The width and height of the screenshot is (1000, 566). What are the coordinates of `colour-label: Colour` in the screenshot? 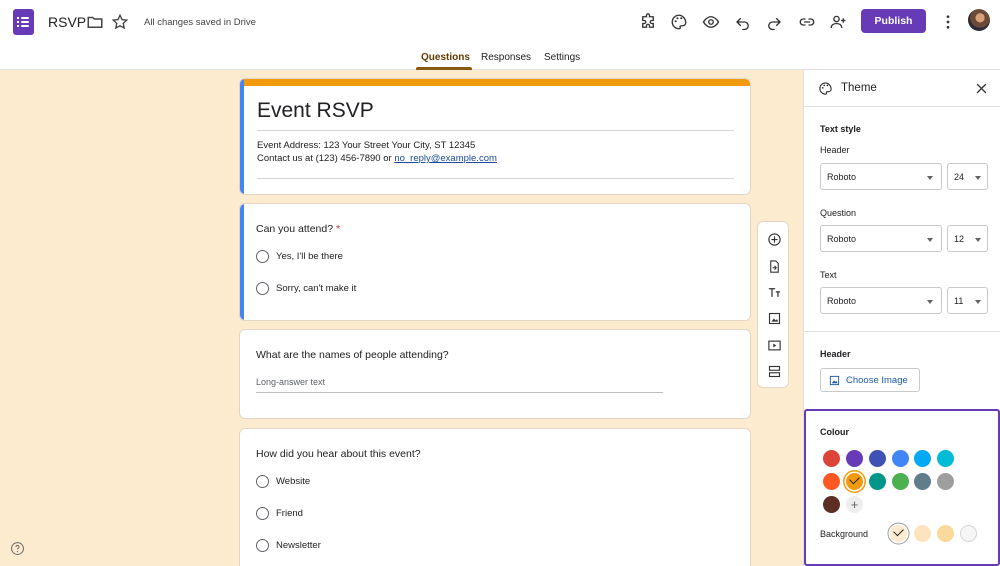 It's located at (834, 432).